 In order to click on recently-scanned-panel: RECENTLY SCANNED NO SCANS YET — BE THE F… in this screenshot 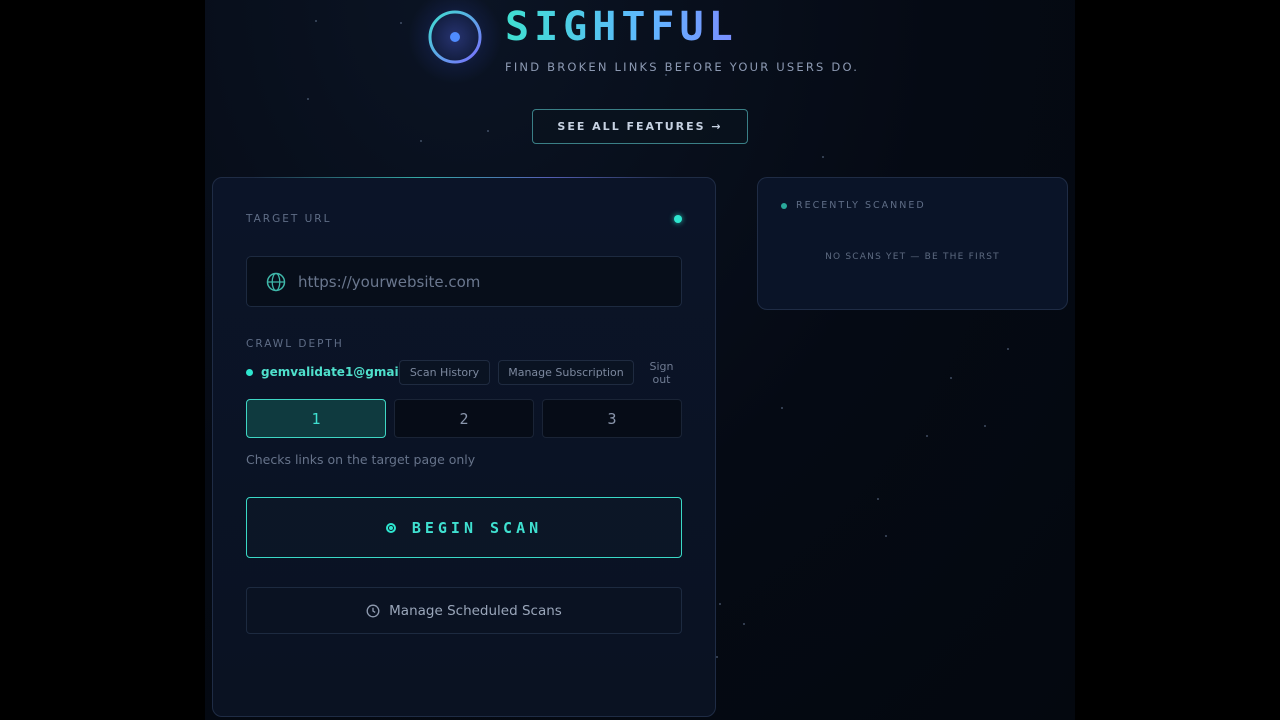, I will do `click(912, 243)`.